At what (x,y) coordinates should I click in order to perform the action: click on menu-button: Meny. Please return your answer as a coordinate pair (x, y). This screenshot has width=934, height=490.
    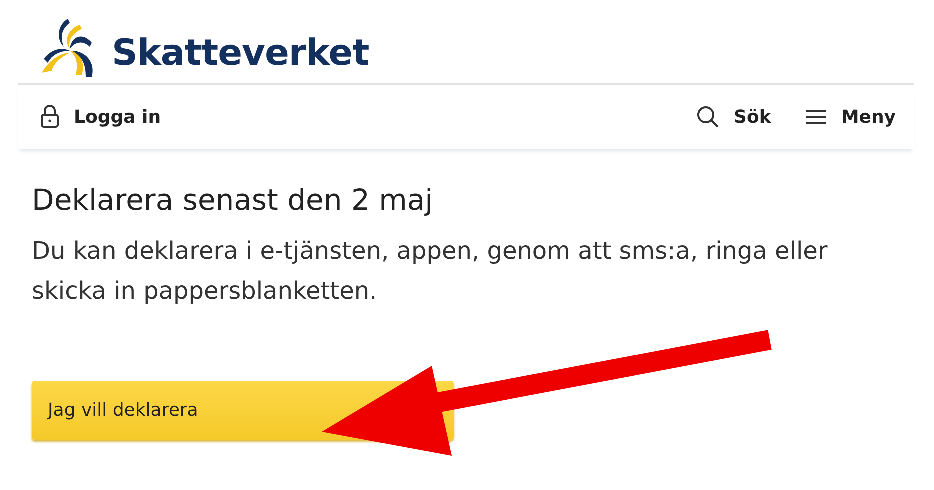
    Looking at the image, I should click on (850, 117).